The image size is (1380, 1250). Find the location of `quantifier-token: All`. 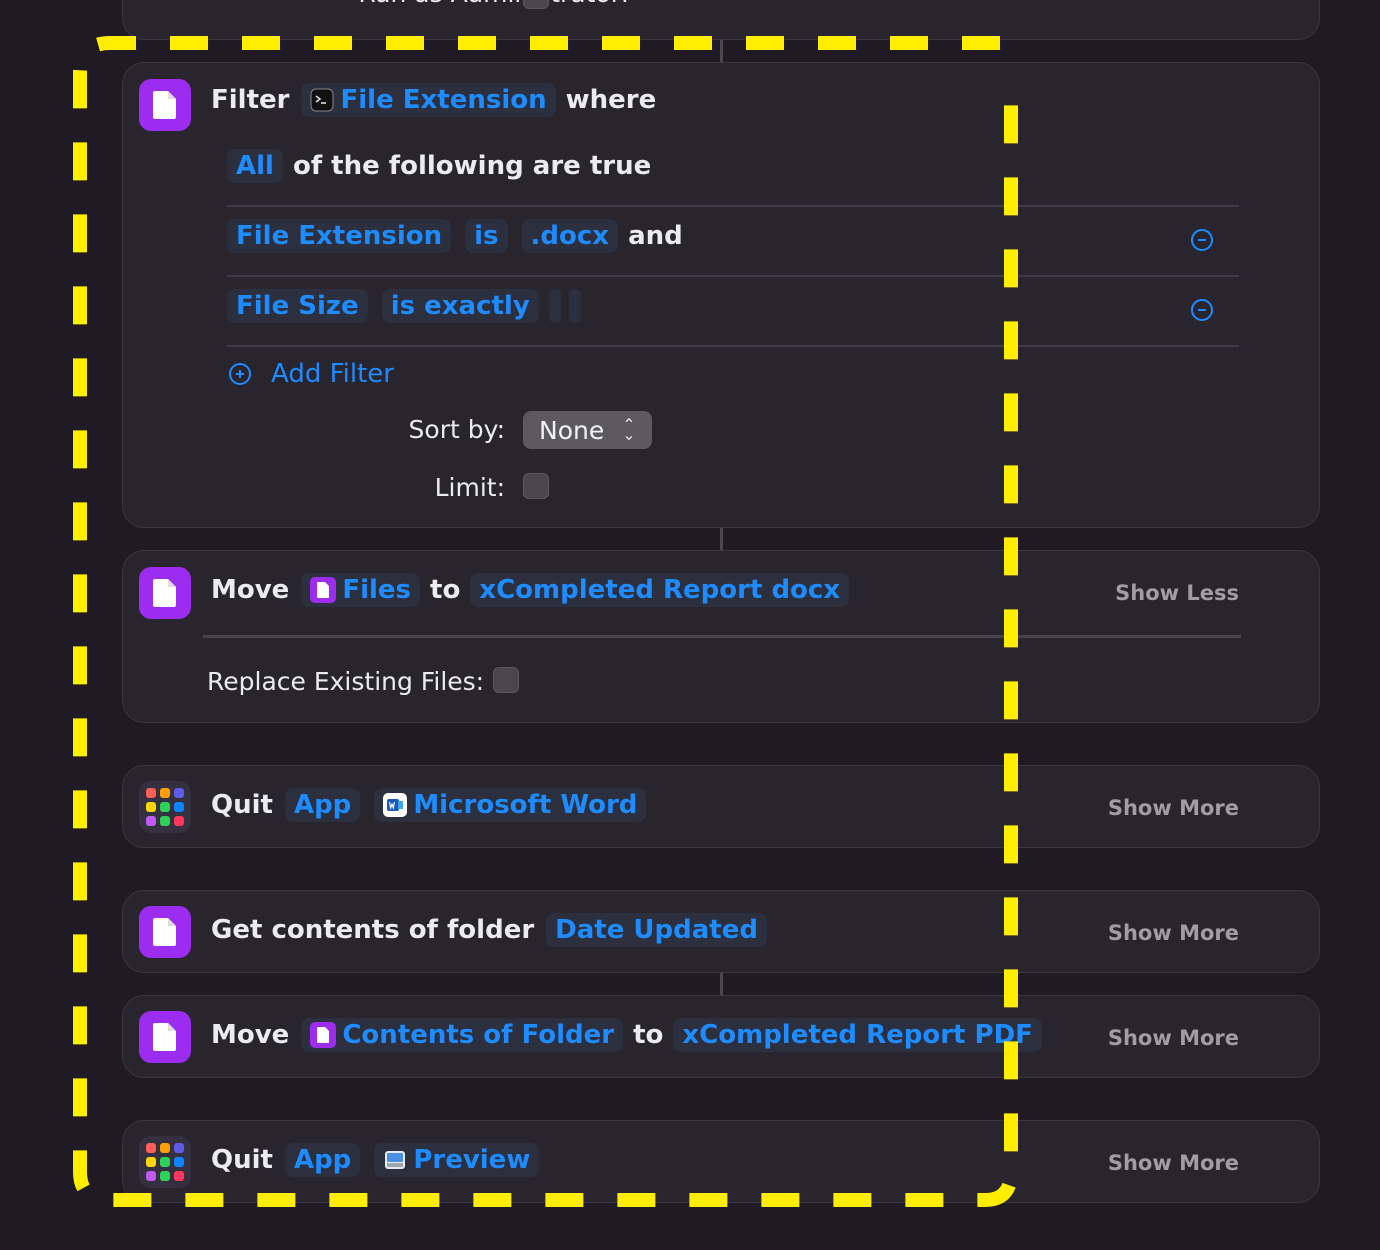

quantifier-token: All is located at coordinates (255, 166).